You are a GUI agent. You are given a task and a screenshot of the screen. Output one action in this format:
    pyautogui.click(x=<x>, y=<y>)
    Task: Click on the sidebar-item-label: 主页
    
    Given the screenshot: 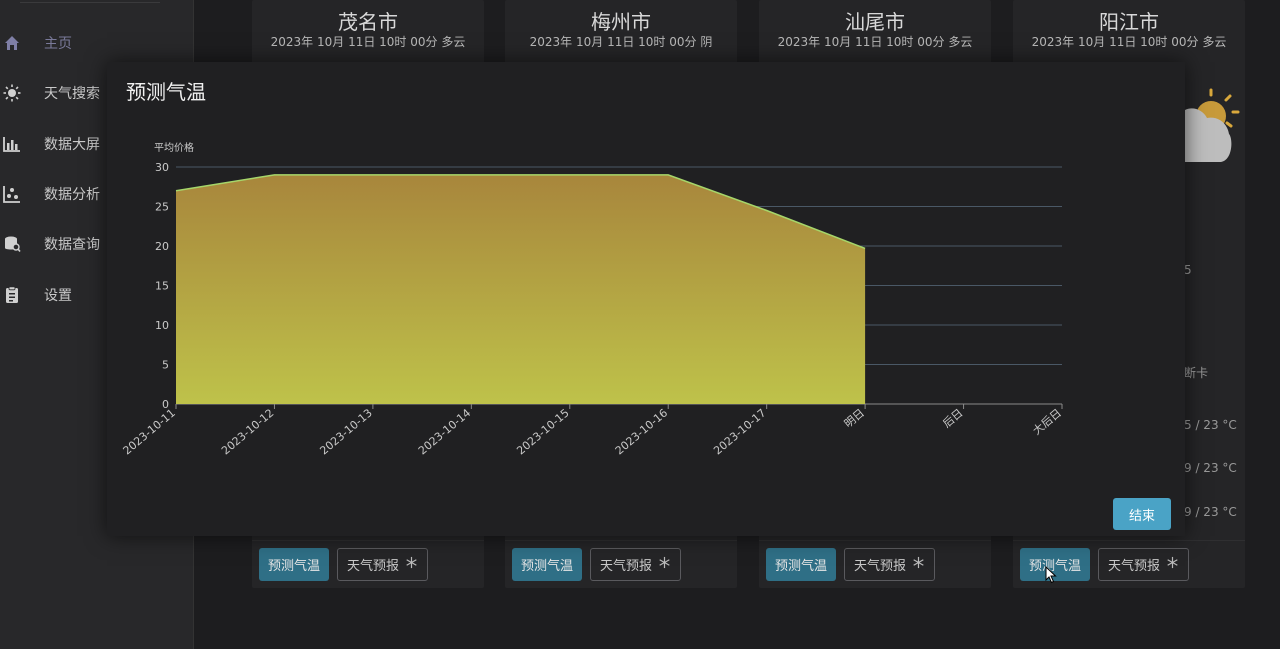 What is the action you would take?
    pyautogui.click(x=58, y=44)
    